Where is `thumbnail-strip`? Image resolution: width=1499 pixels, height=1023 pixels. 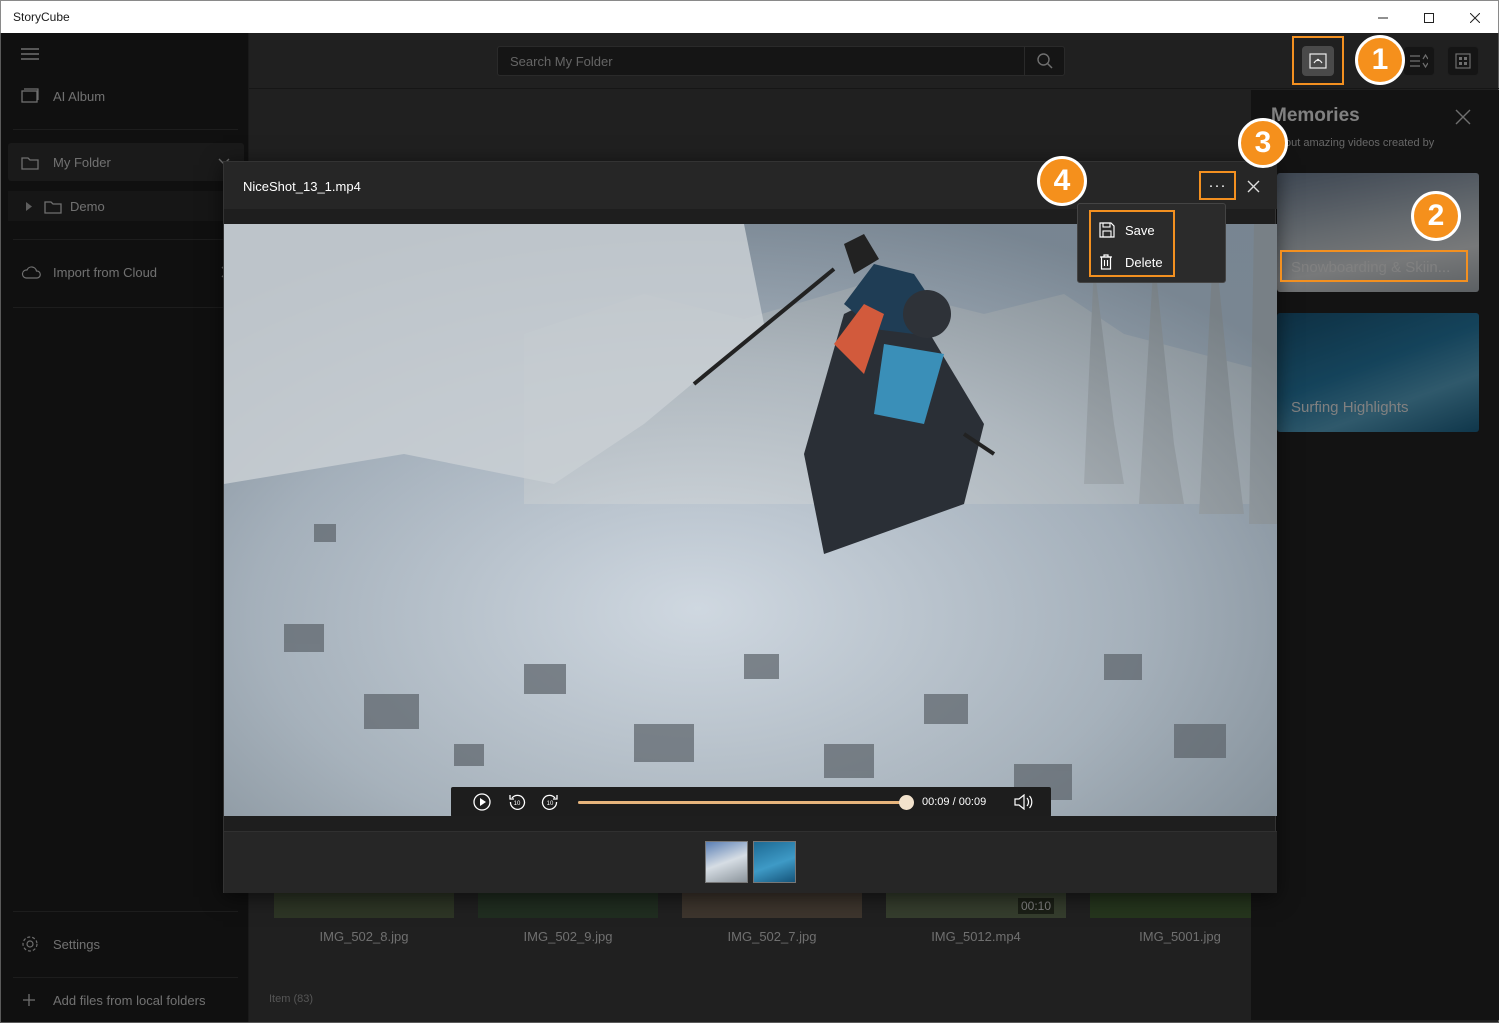
thumbnail-strip is located at coordinates (750, 862).